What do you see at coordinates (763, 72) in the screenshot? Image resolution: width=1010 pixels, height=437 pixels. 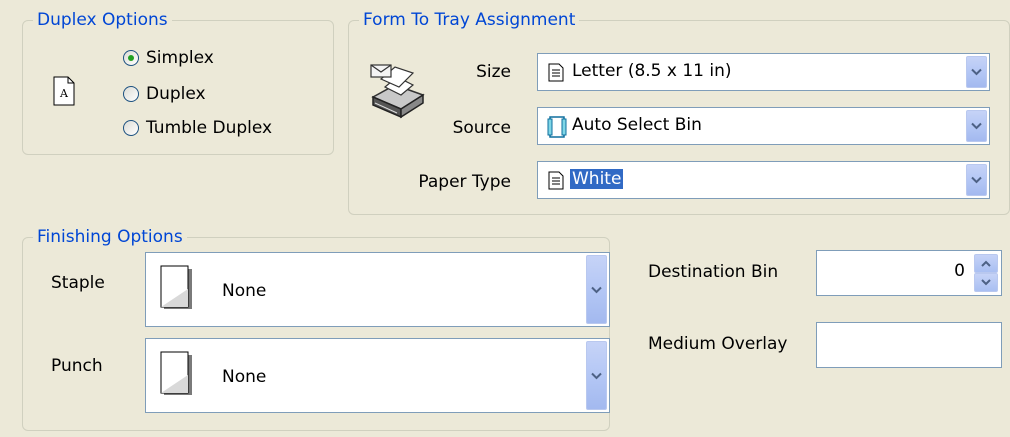 I see `size-dropdown: Letter (8.5 x 11 in)` at bounding box center [763, 72].